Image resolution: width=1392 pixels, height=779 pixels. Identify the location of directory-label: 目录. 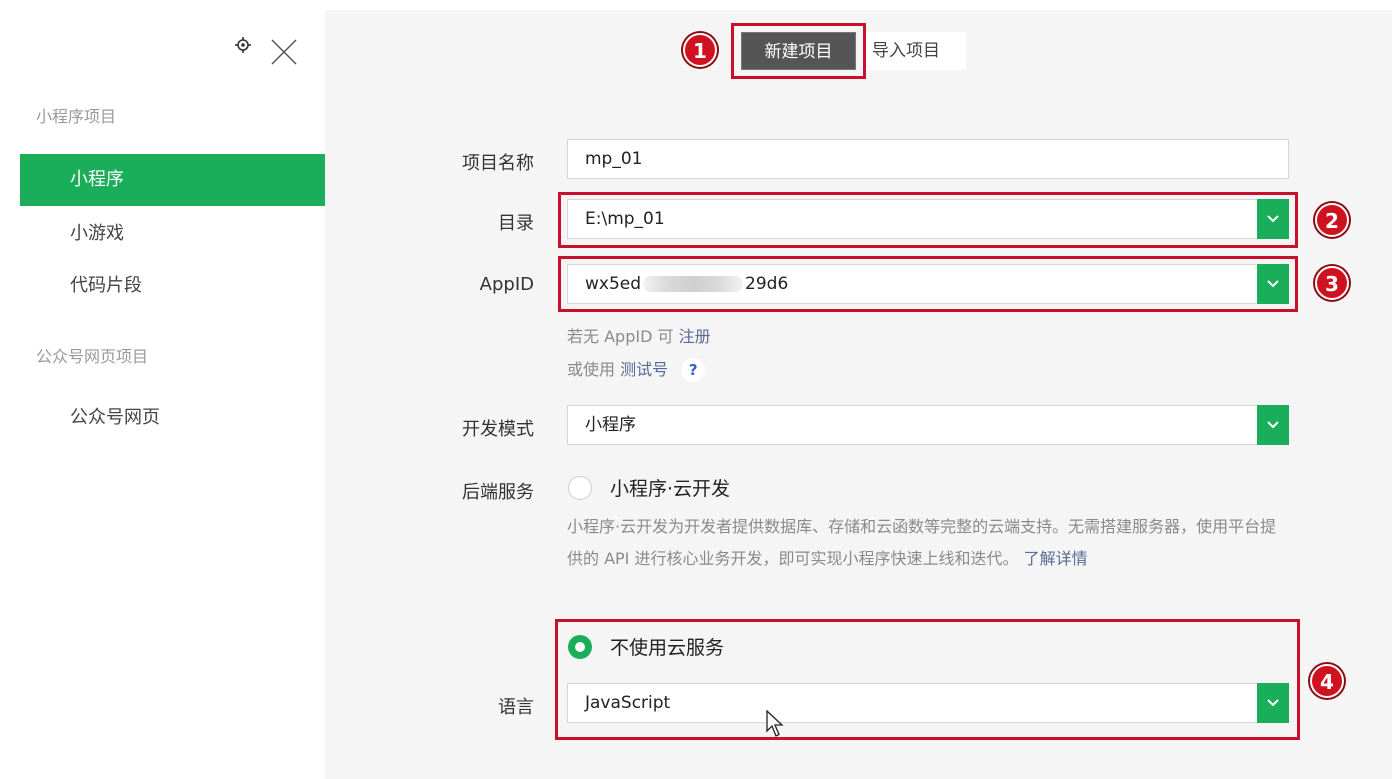
(516, 223).